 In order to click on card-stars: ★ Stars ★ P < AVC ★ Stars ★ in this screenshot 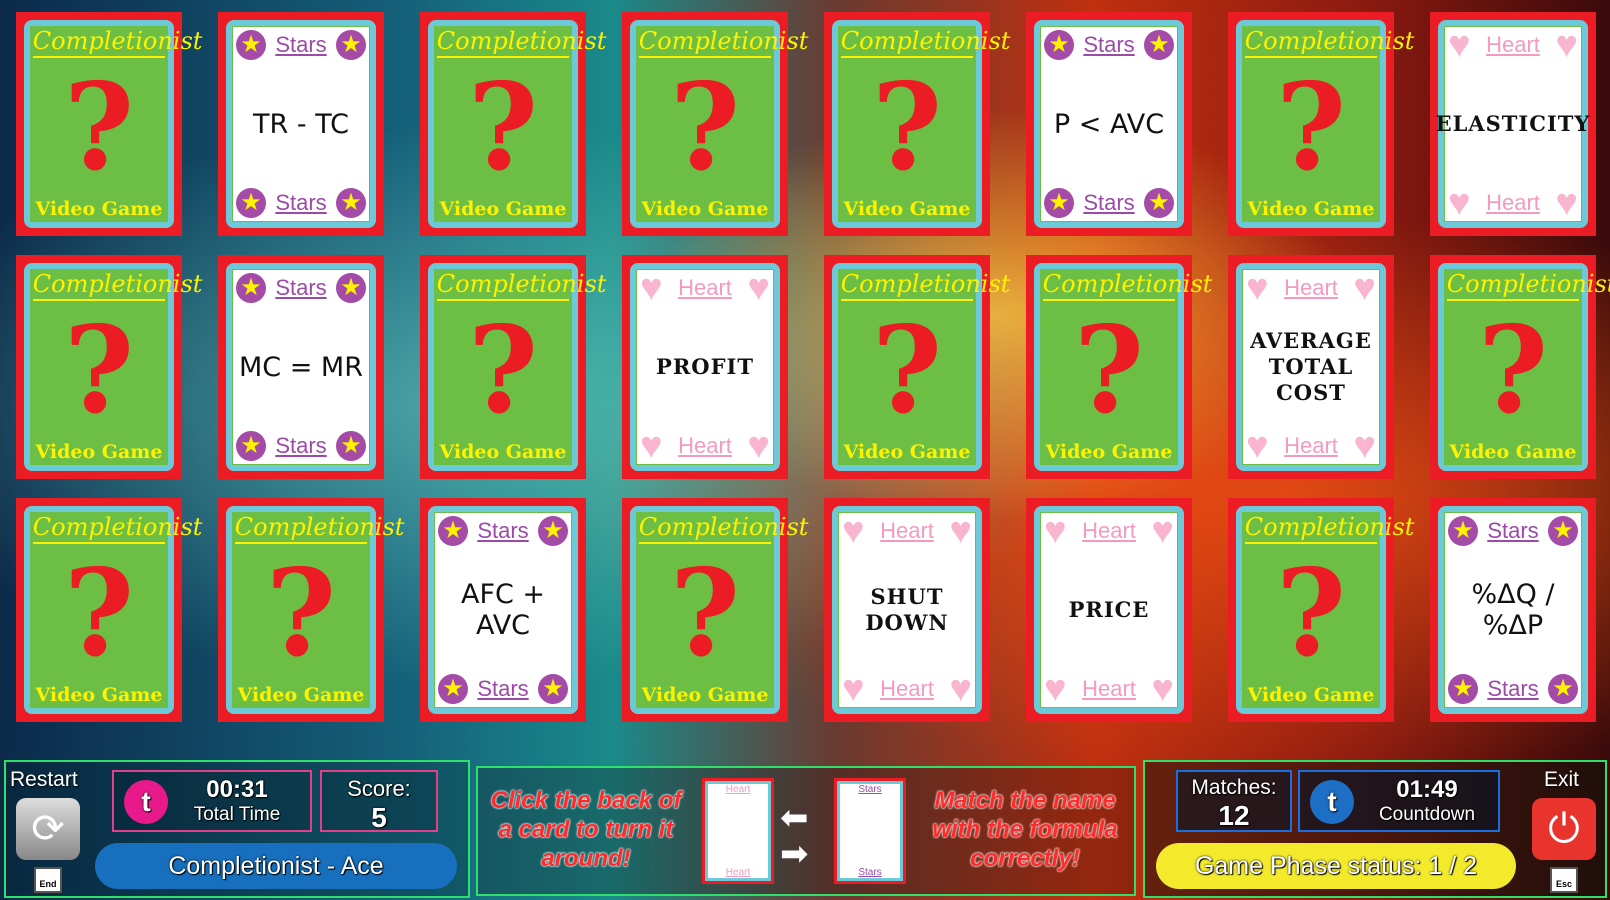, I will do `click(1109, 124)`.